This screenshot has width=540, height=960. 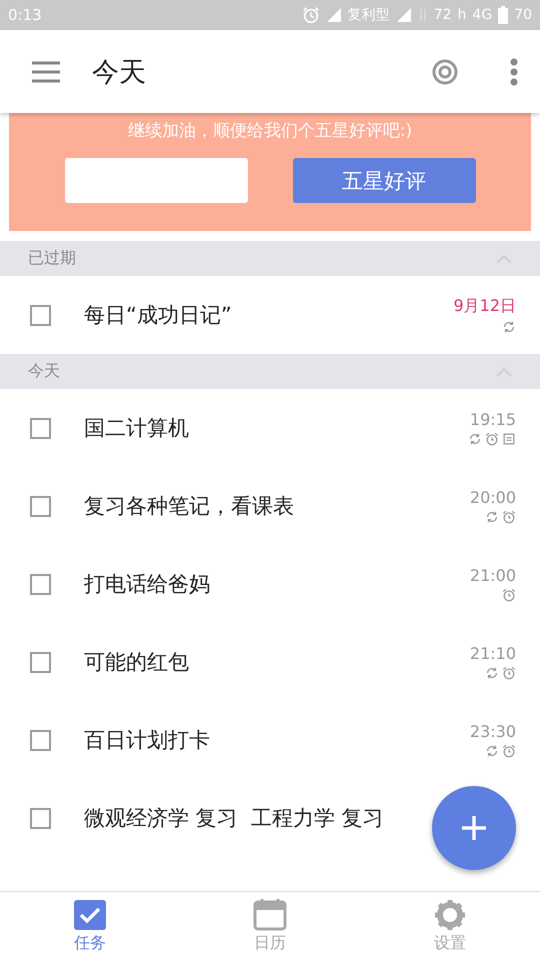 What do you see at coordinates (450, 914) in the screenshot?
I see `gear-icon` at bounding box center [450, 914].